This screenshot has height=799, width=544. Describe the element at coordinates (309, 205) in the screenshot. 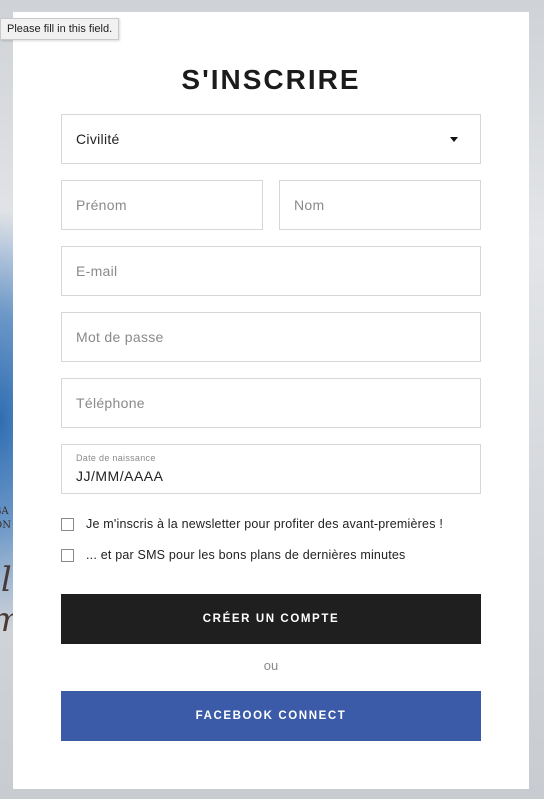

I see `last-name-placeholder: Nom` at that location.